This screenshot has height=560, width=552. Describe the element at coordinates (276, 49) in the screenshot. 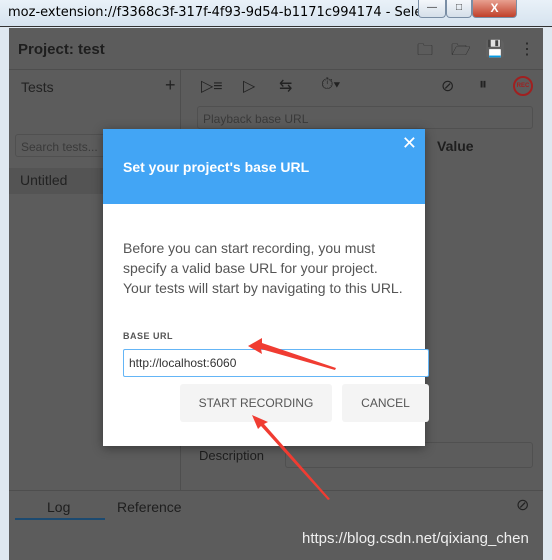

I see `project-header: Project: test 🗀 🗁 💾 ⋮` at that location.